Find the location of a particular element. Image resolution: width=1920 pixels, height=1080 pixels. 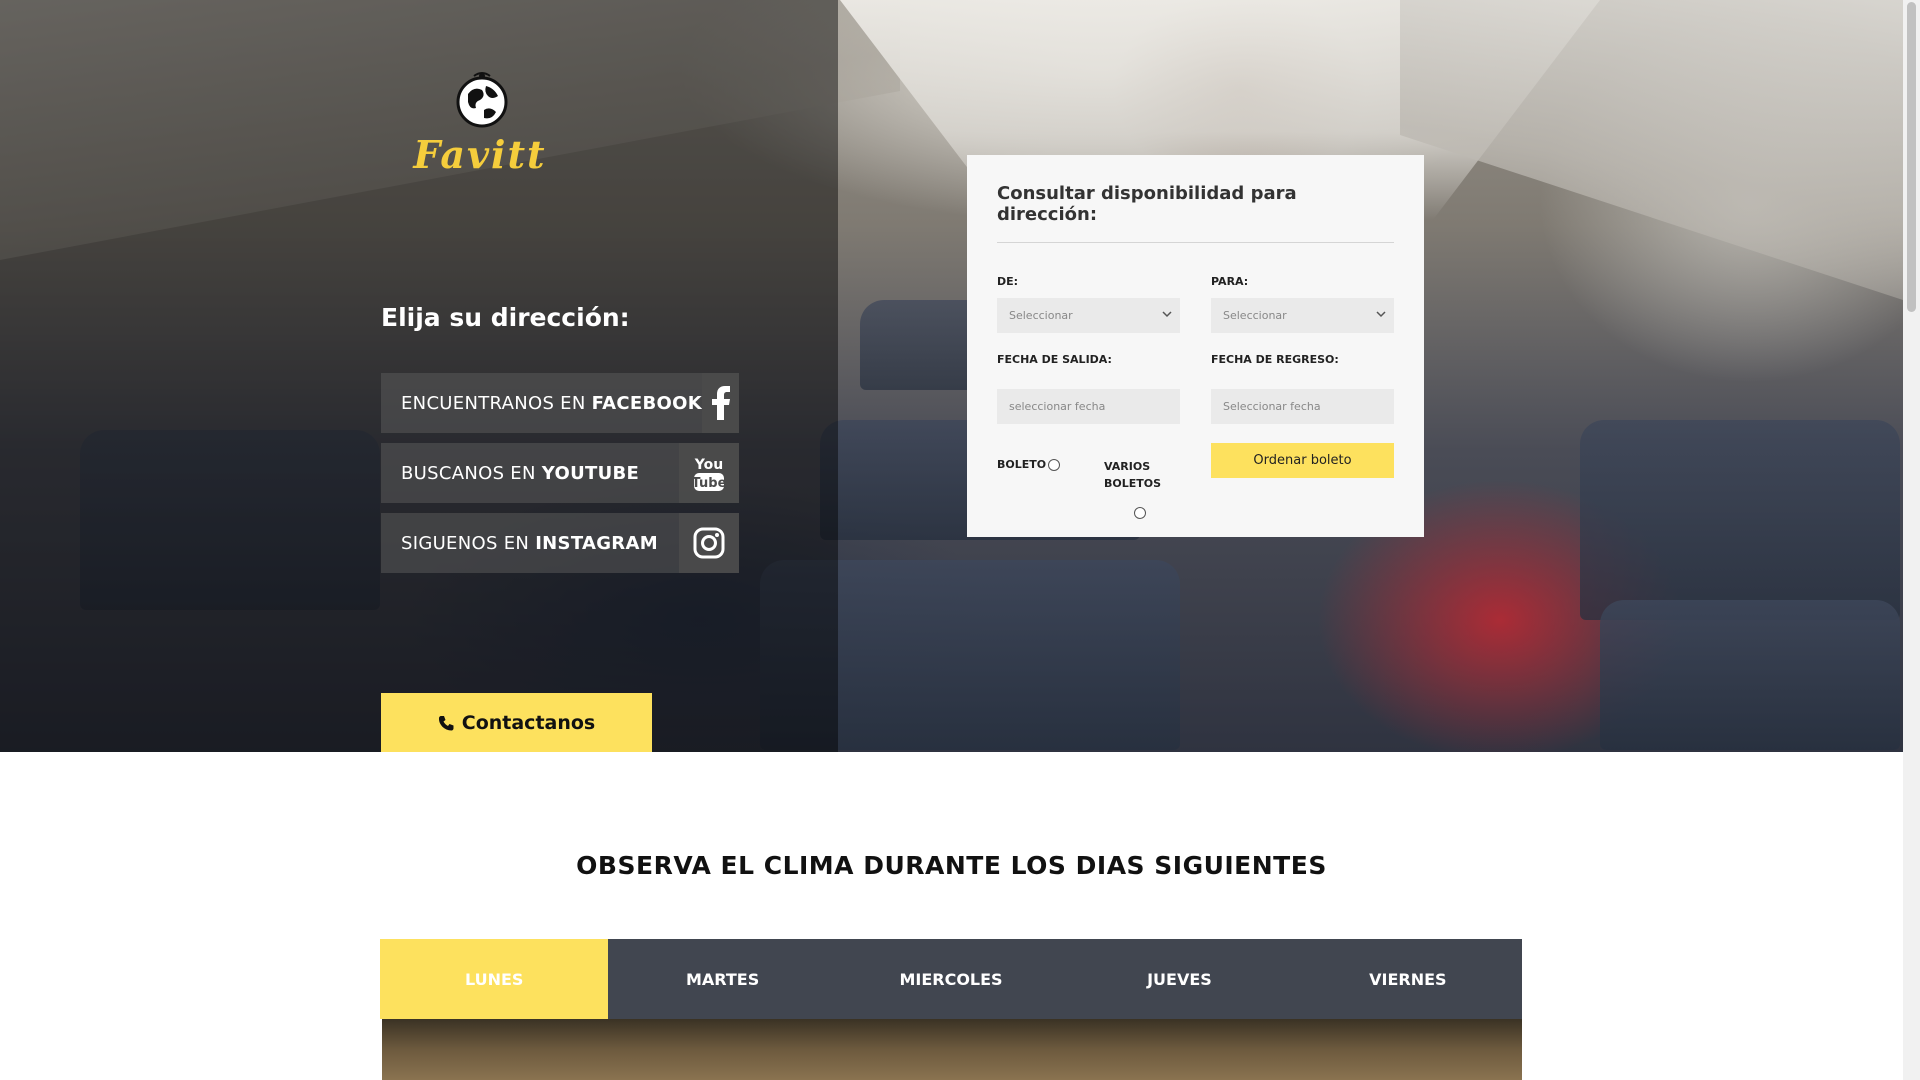

page-scrollbar is located at coordinates (1911, 540).